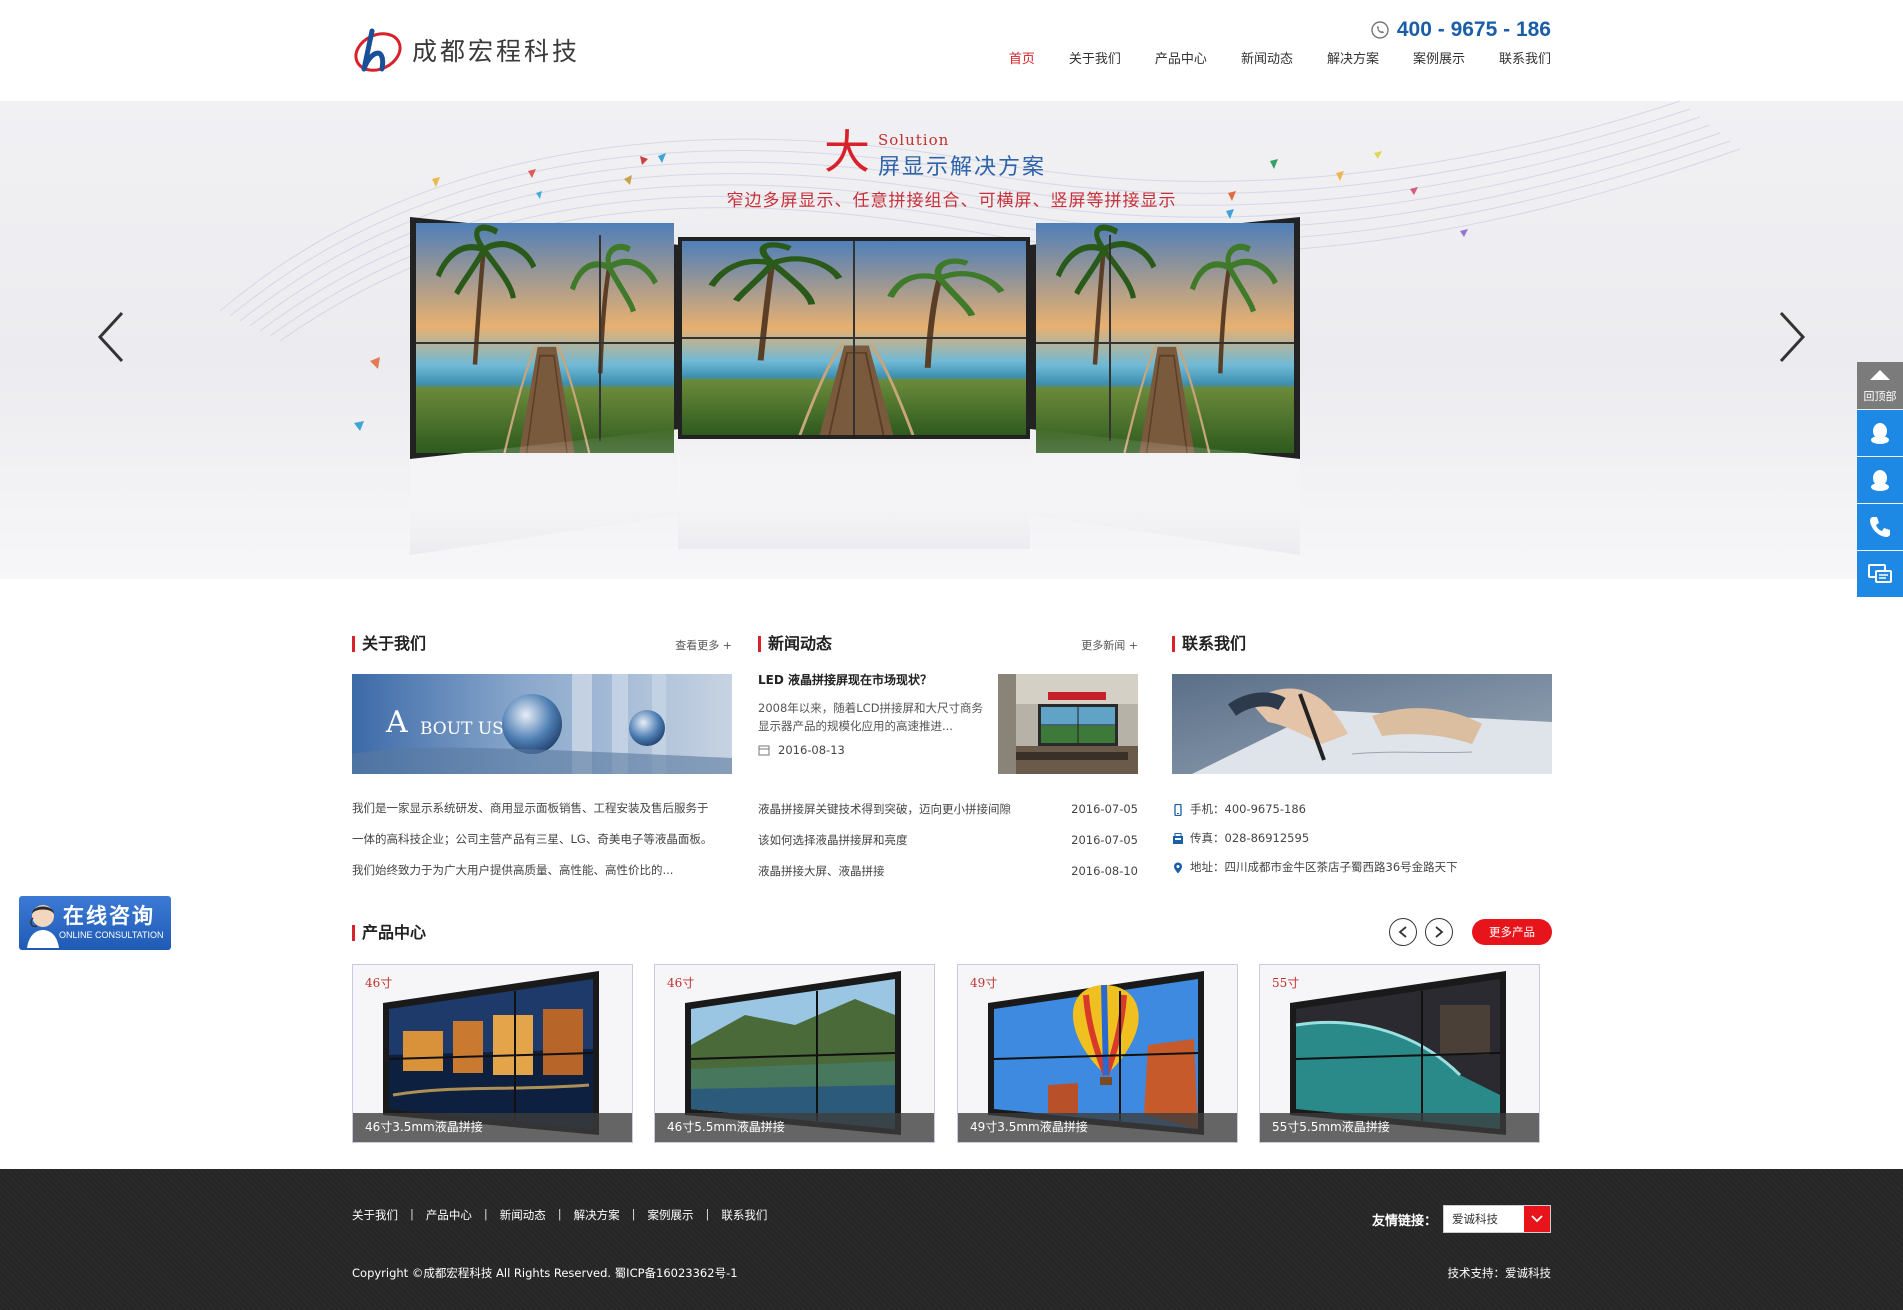  I want to click on about-image: A BOUT US, so click(542, 724).